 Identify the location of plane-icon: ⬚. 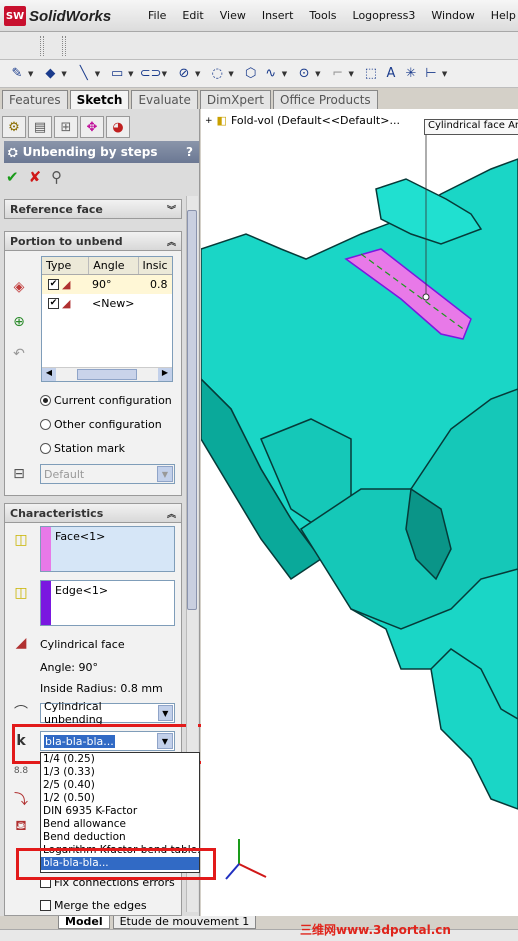
(371, 74).